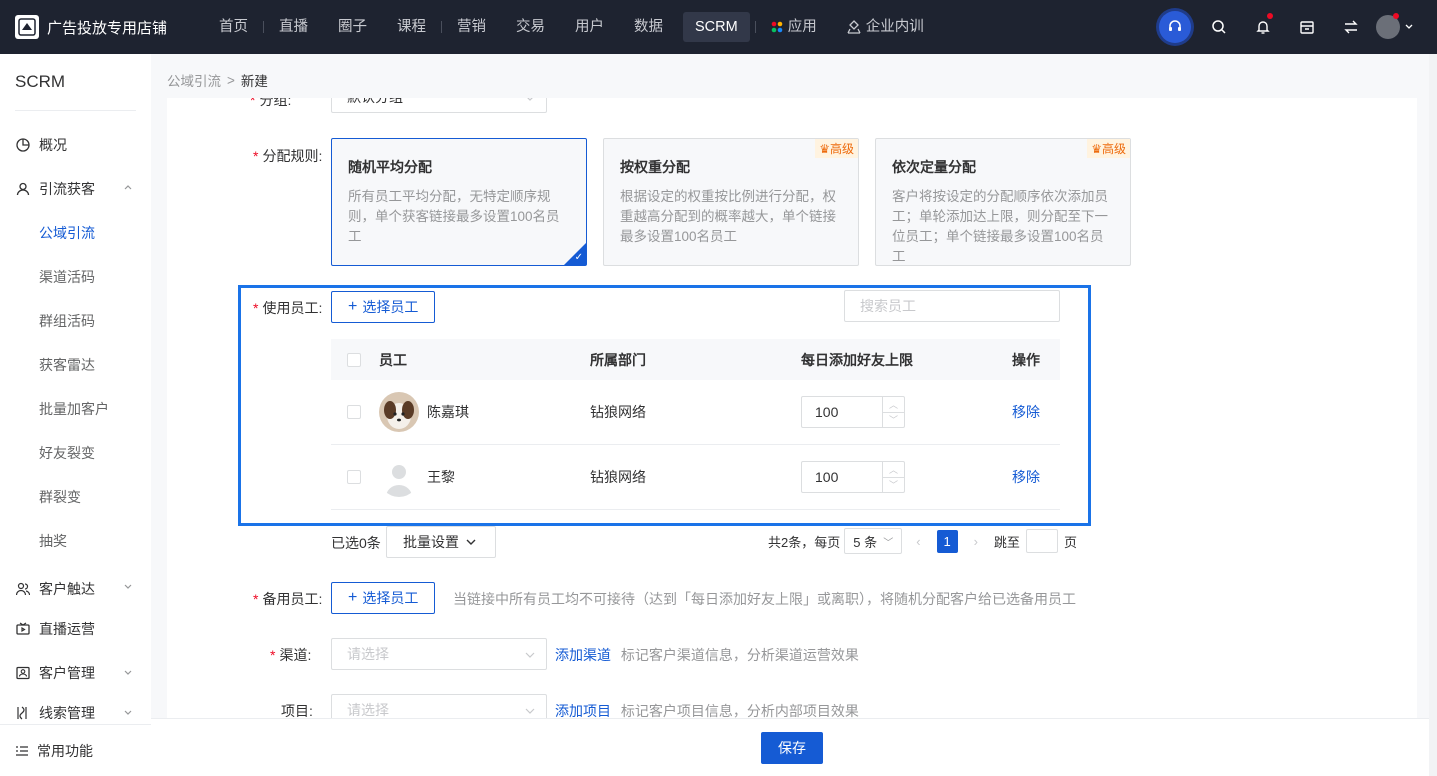  Describe the element at coordinates (695, 412) in the screenshot. I see `table-row: 陈嘉琪 钻狼网络 100 ︿ ﹀ 移除` at that location.